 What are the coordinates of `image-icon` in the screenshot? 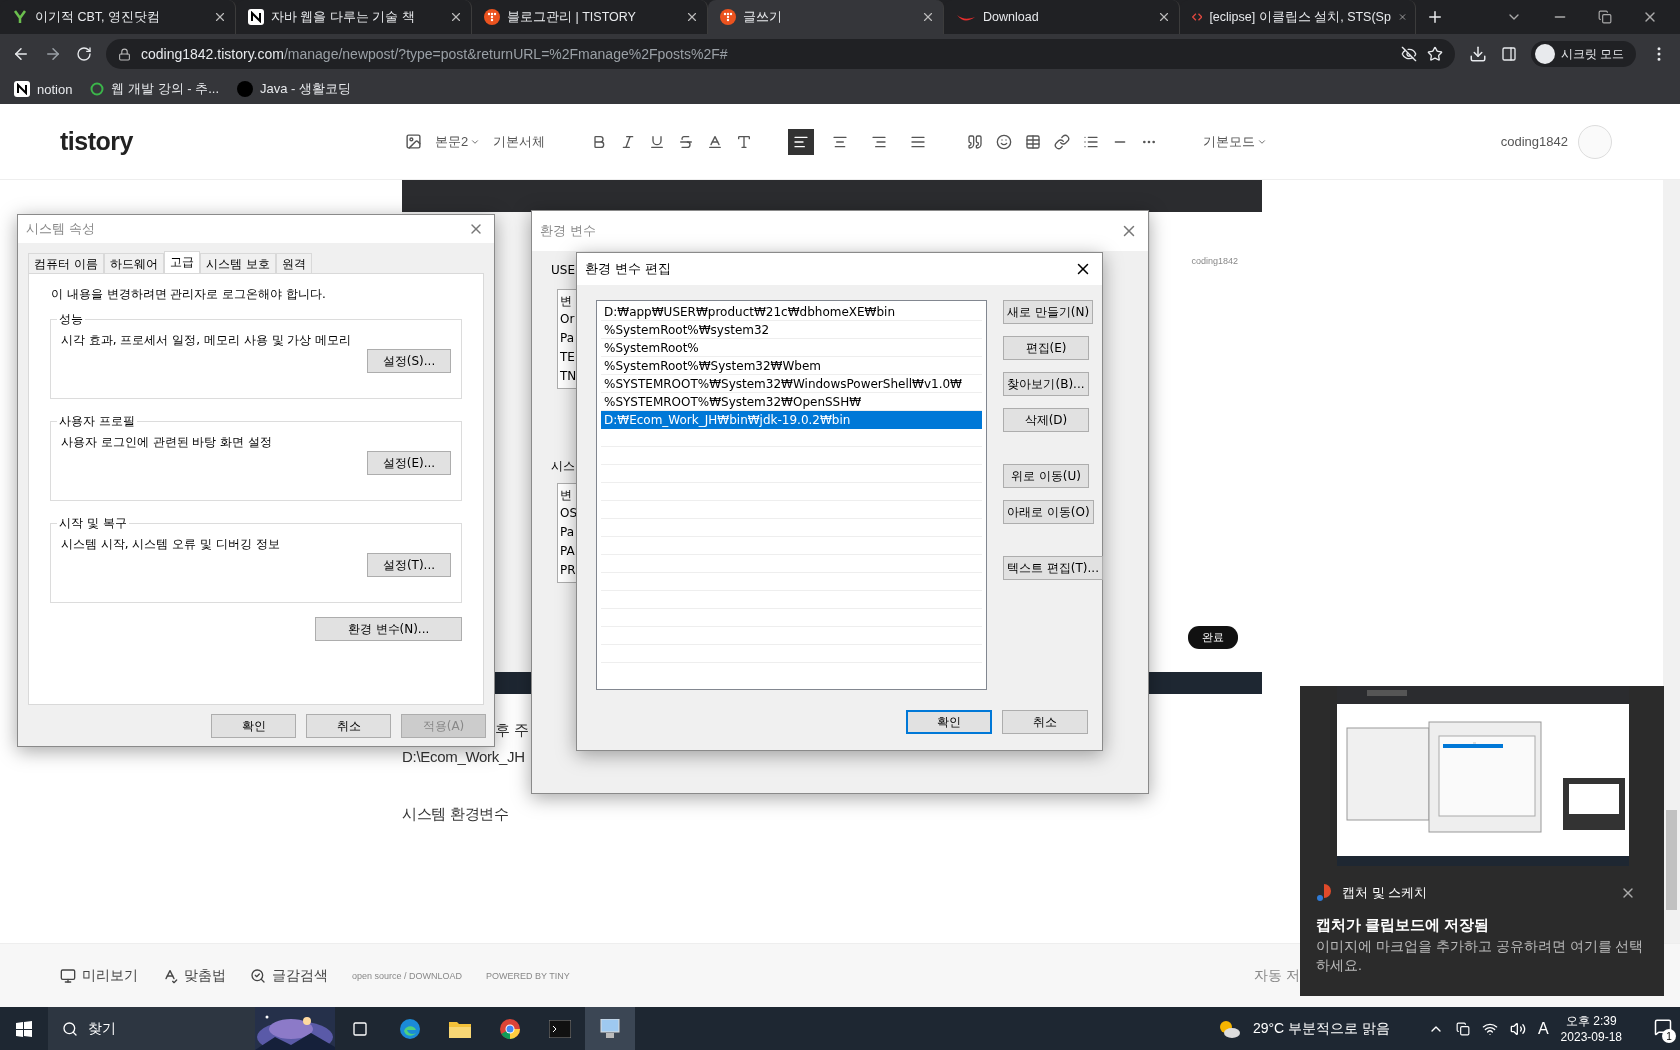 It's located at (413, 141).